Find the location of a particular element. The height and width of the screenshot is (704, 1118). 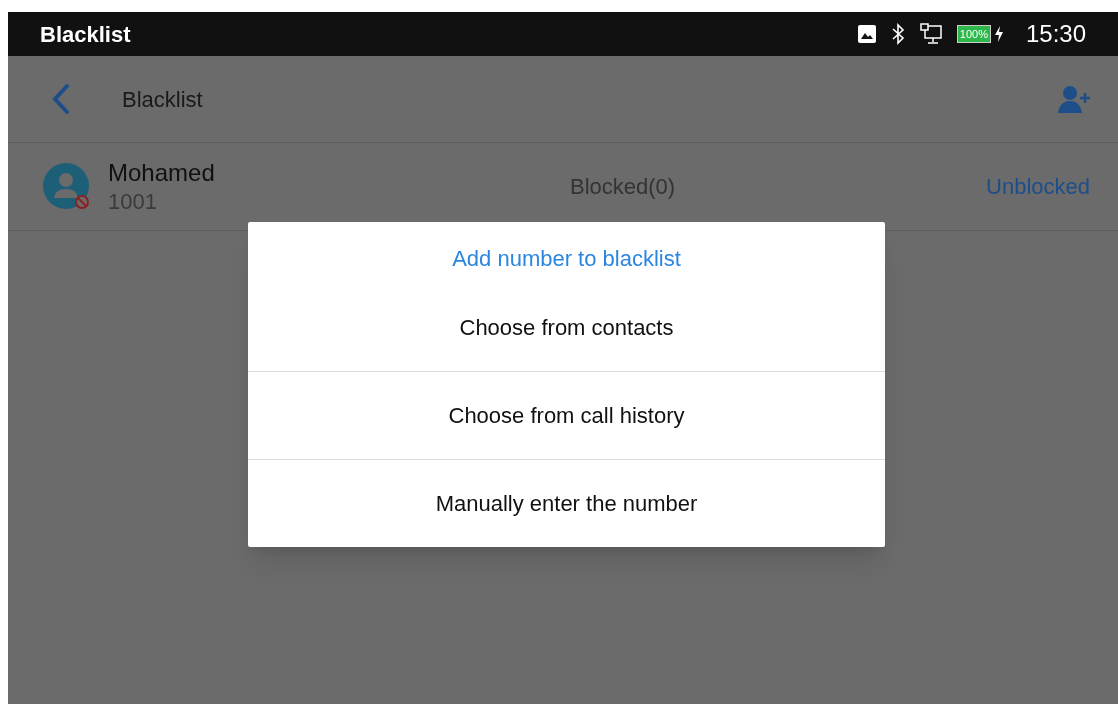

charging-icon is located at coordinates (998, 34).